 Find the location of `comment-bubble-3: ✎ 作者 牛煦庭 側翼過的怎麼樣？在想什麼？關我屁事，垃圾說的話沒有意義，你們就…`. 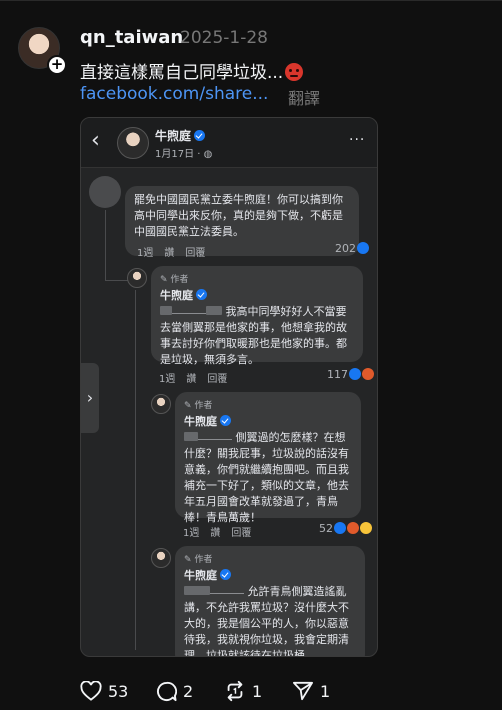

comment-bubble-3: ✎ 作者 牛煦庭 側翼過的怎麼樣？在想什麼？關我屁事，垃圾說的話沒有意義，你們就… is located at coordinates (268, 458).